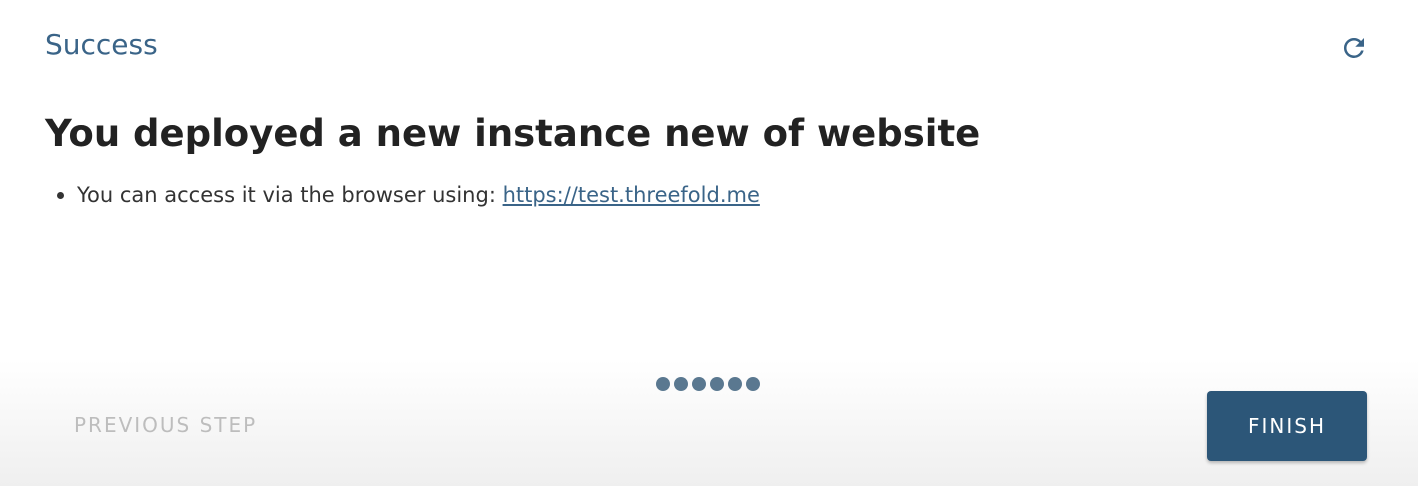 This screenshot has width=1418, height=486. Describe the element at coordinates (101, 44) in the screenshot. I see `card-title: Success` at that location.